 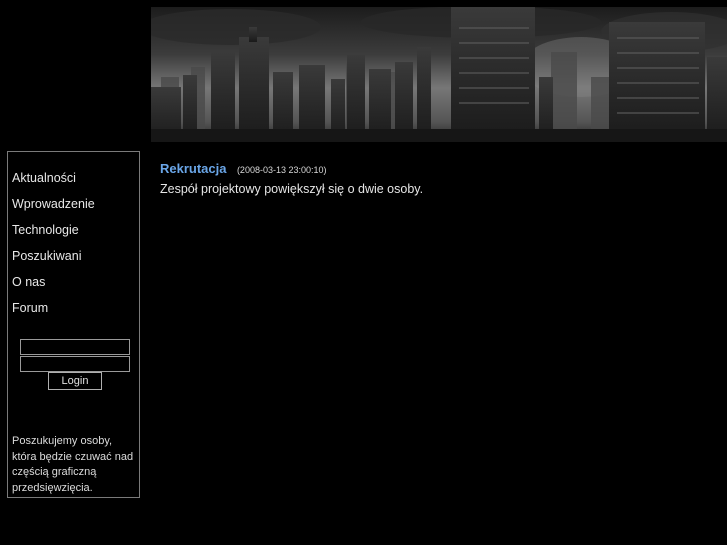 I want to click on menu-item-aktualnosci: Aktualności, so click(x=53, y=178).